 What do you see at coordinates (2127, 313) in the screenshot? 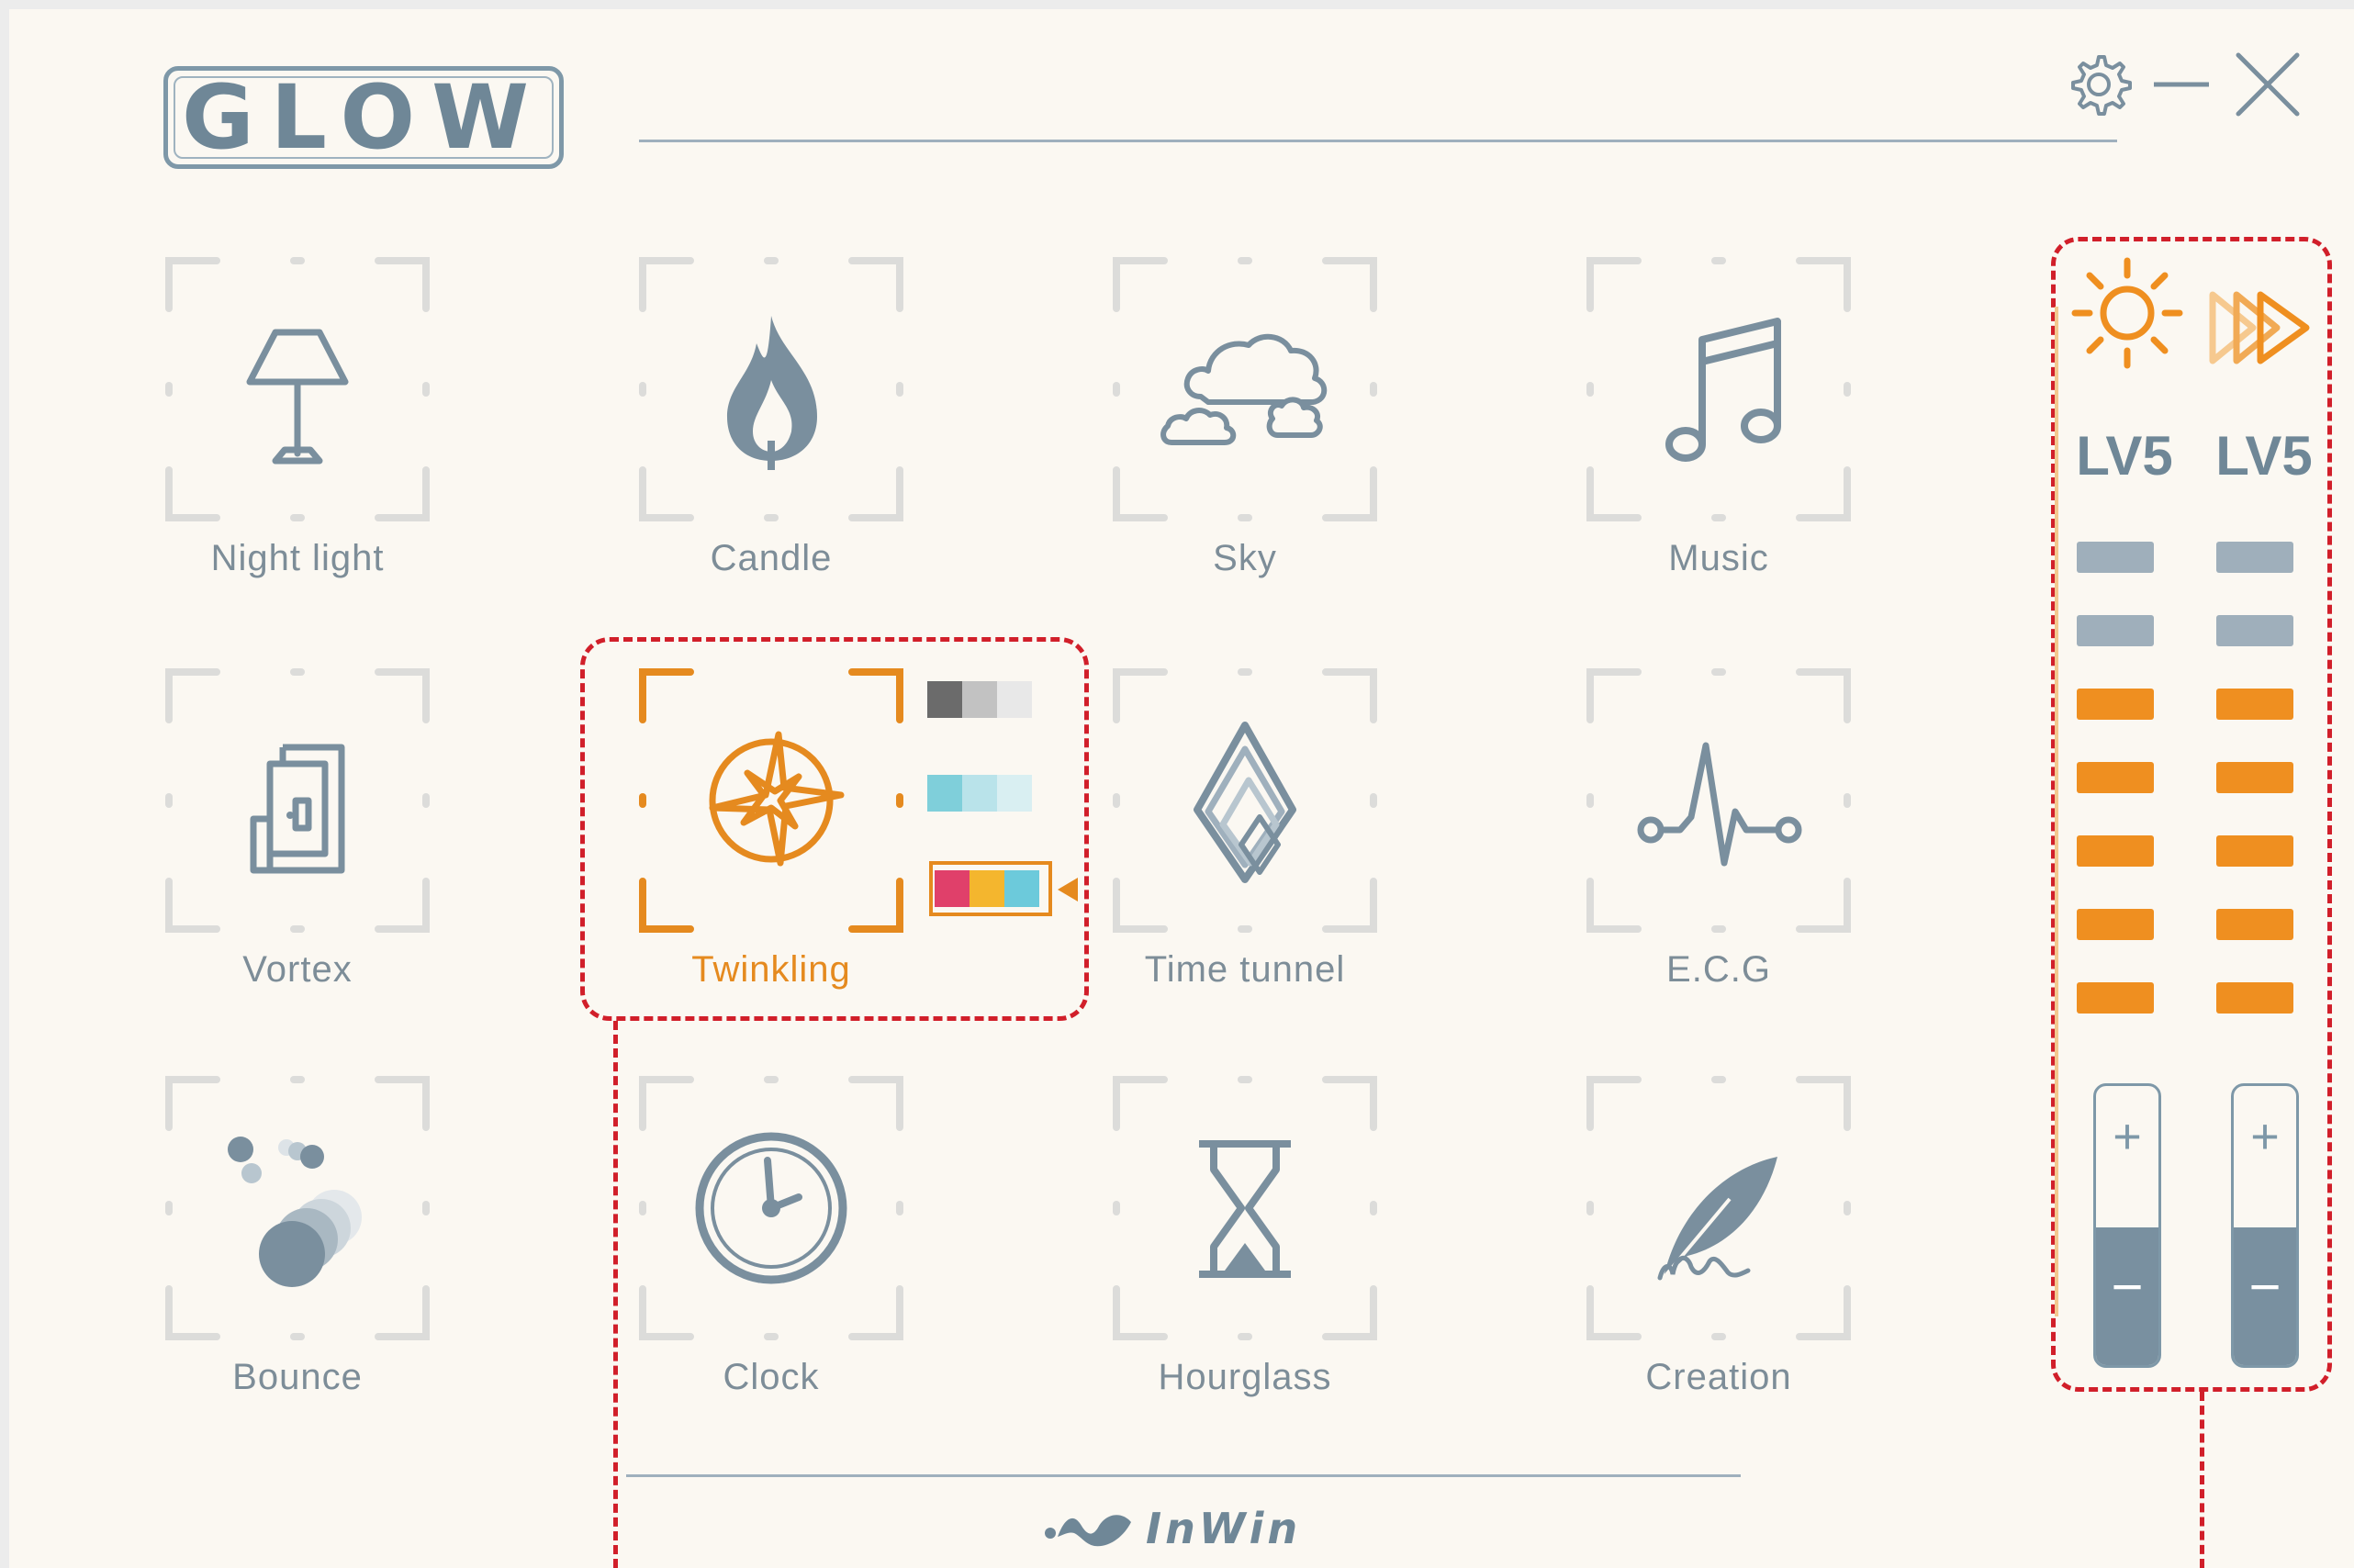
I see `sun-icon` at bounding box center [2127, 313].